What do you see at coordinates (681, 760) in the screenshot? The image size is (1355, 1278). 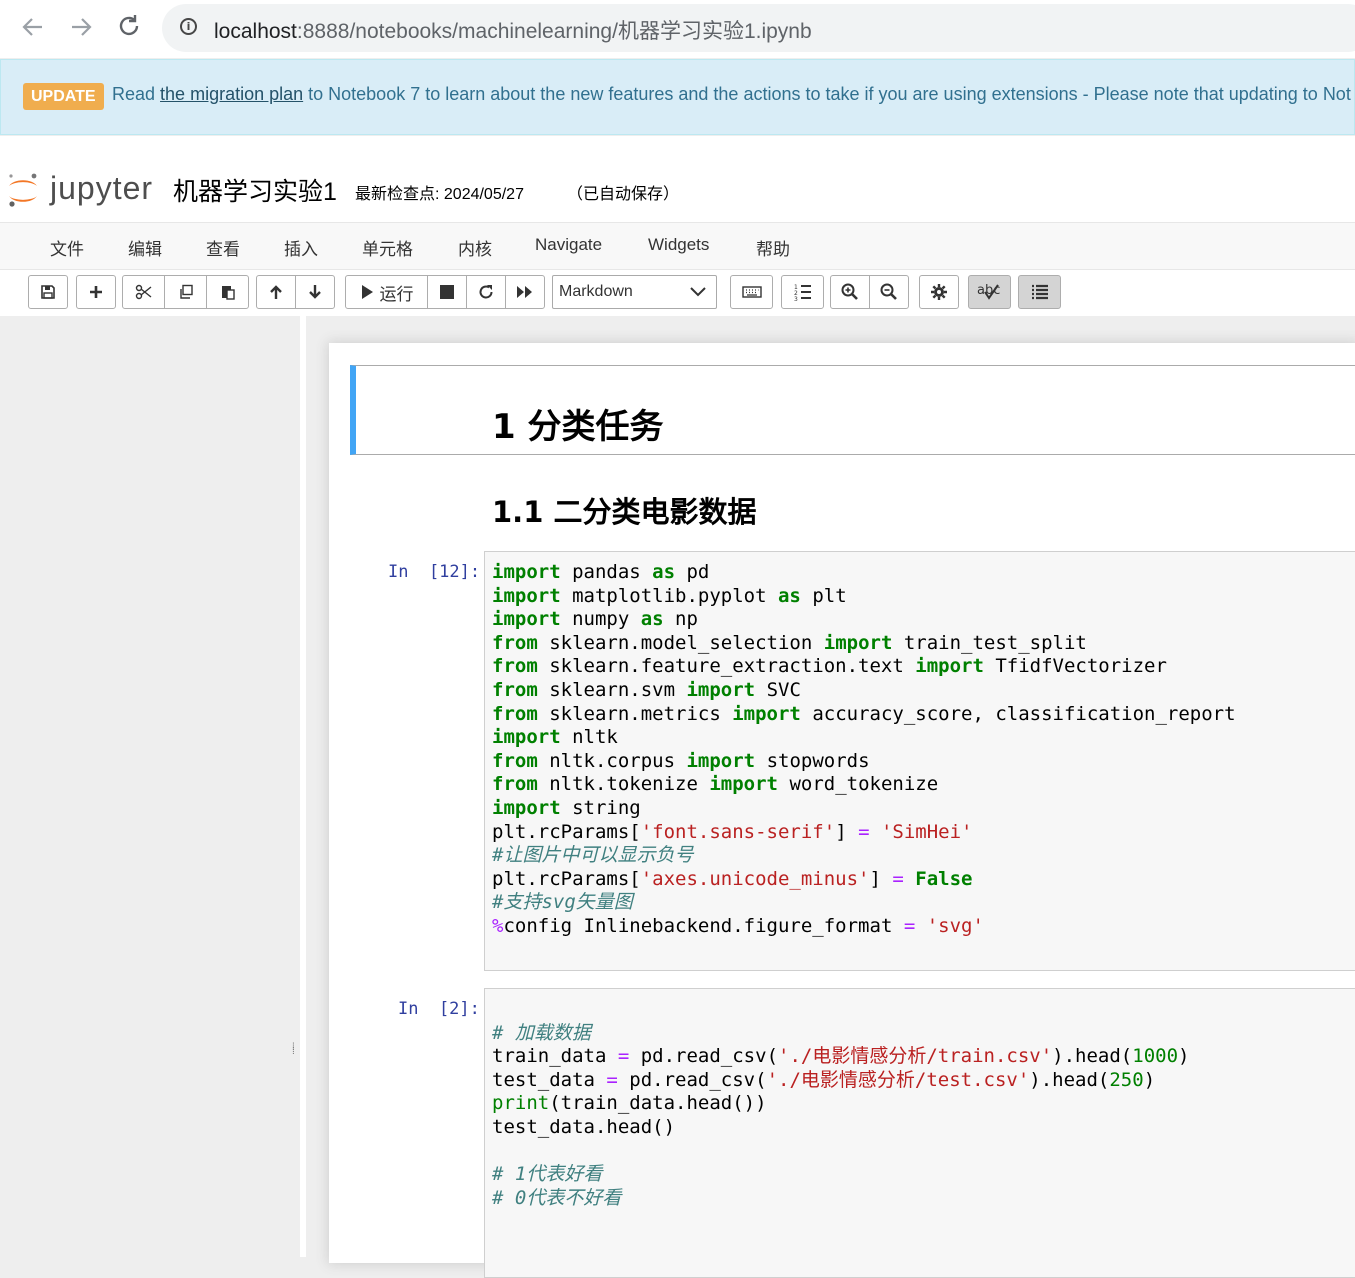 I see `code-line: from nltk.corpus import stopwords` at bounding box center [681, 760].